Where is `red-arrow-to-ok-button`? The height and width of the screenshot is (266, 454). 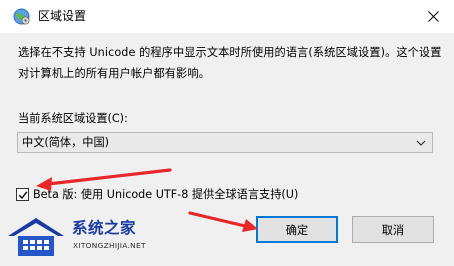 red-arrow-to-ok-button is located at coordinates (223, 221).